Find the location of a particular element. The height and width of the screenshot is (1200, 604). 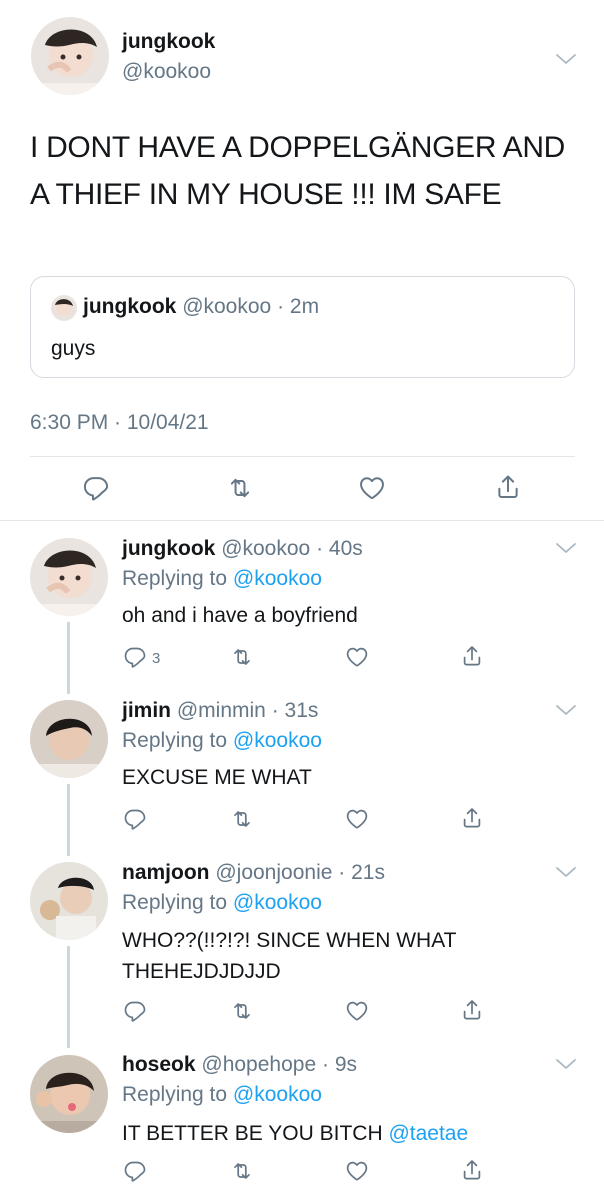

reply-author-handle: @kookoo is located at coordinates (265, 548).